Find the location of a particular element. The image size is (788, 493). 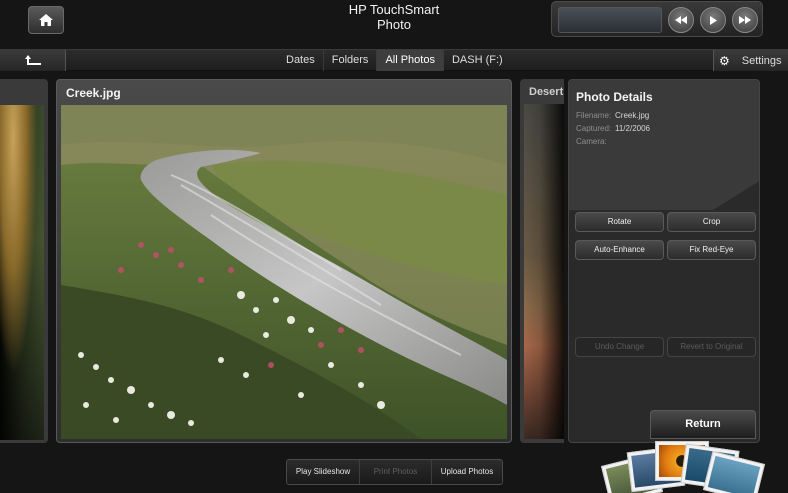

auto-enhance-button: Auto-Enhance is located at coordinates (619, 250).